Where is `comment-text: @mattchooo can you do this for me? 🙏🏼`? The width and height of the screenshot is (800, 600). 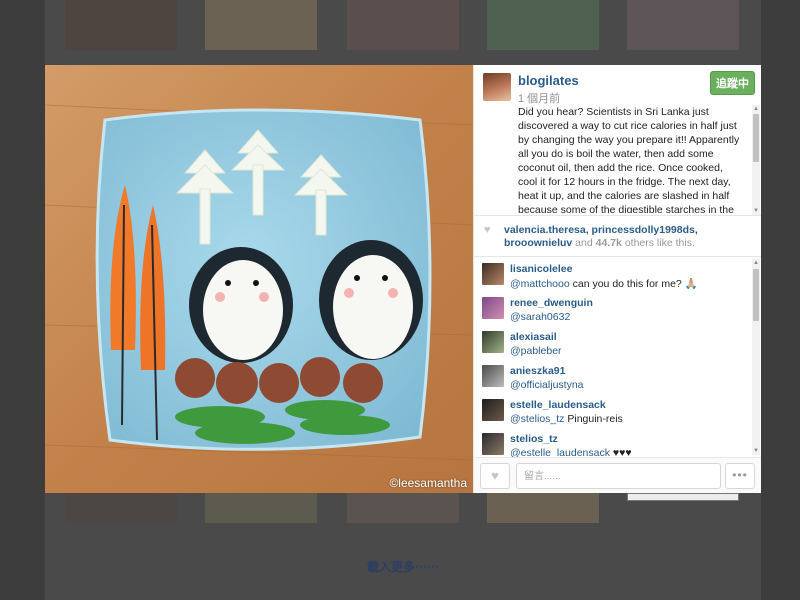 comment-text: @mattchooo can you do this for me? 🙏🏼 is located at coordinates (604, 283).